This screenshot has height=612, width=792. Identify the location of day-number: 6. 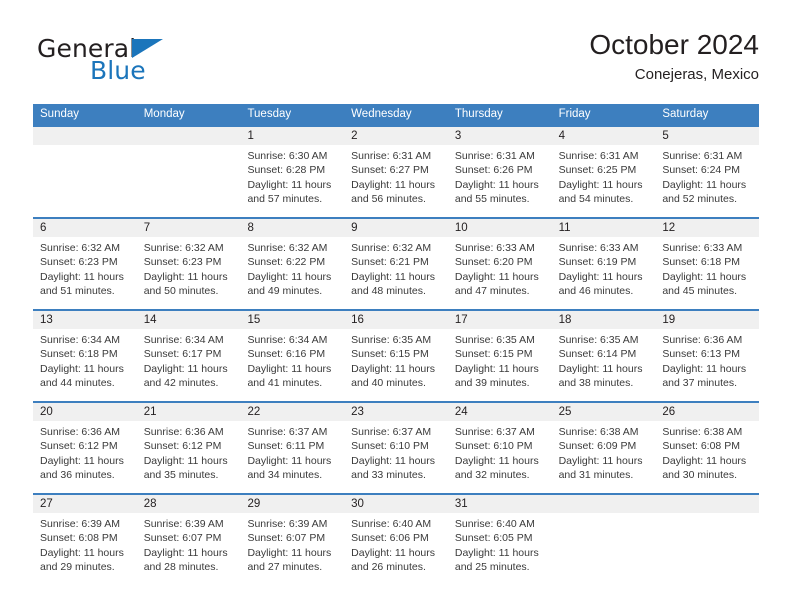
(85, 228).